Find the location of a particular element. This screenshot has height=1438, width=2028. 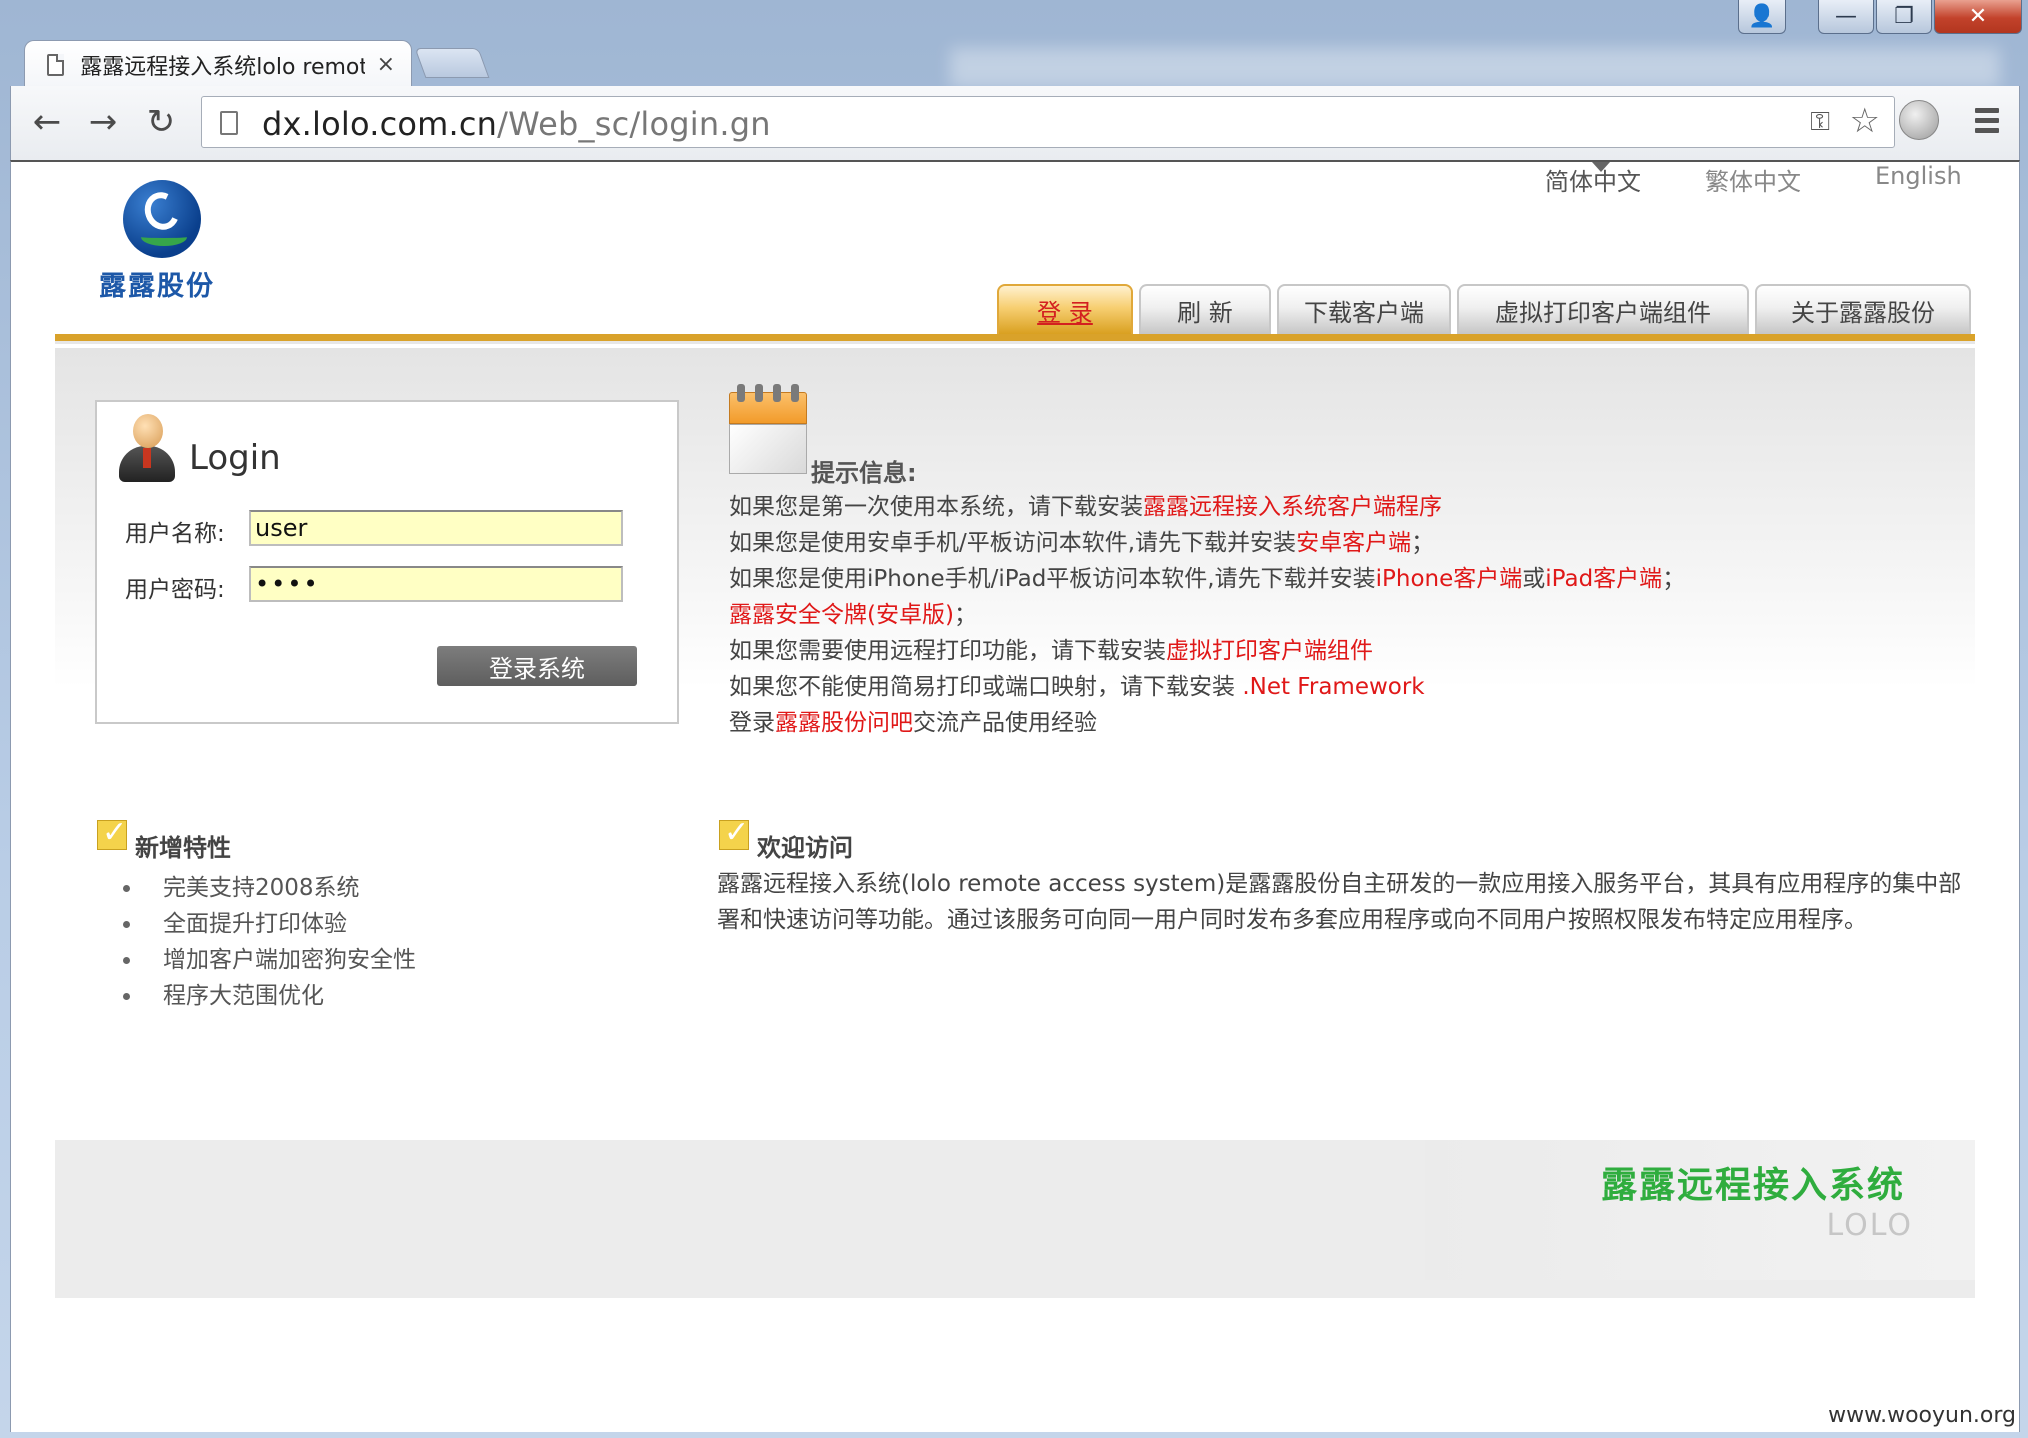

nav-tab-about: 关于露露股份 is located at coordinates (1863, 309).